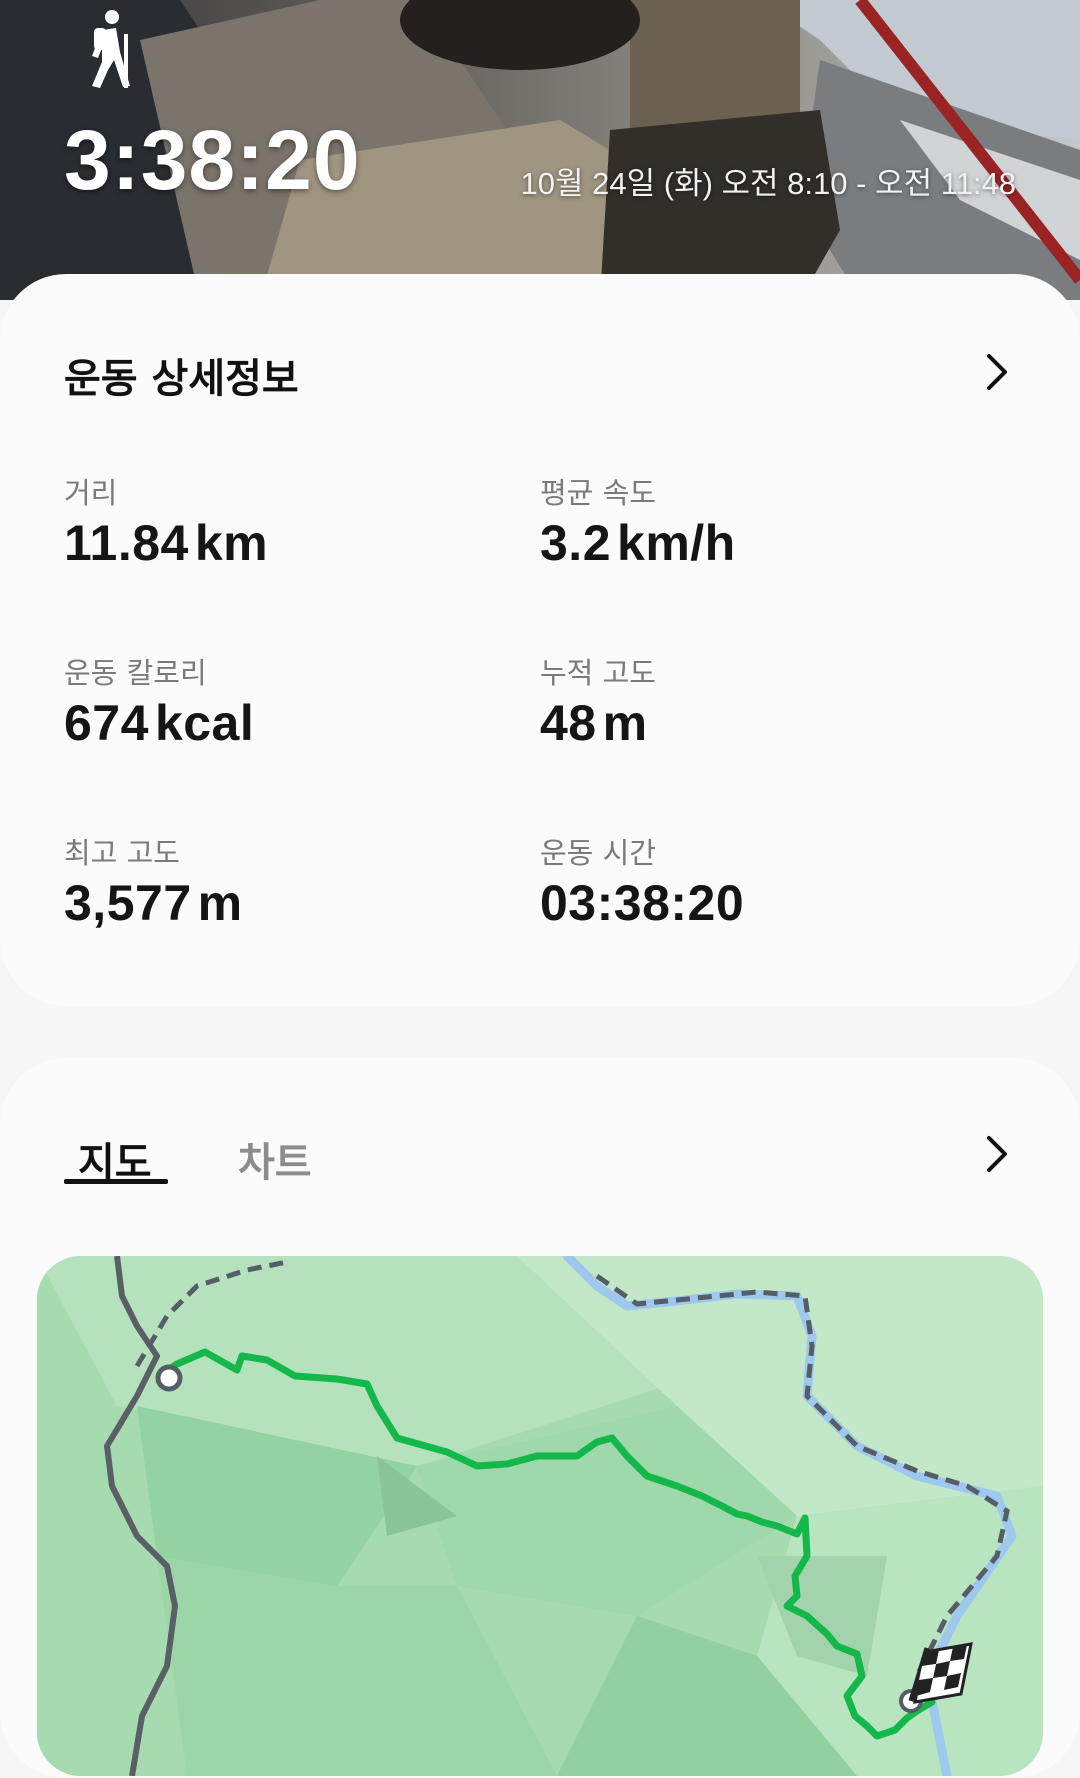 The width and height of the screenshot is (1080, 1778). Describe the element at coordinates (122, 853) in the screenshot. I see `stat-label-max-altitude: 최고 고도` at that location.